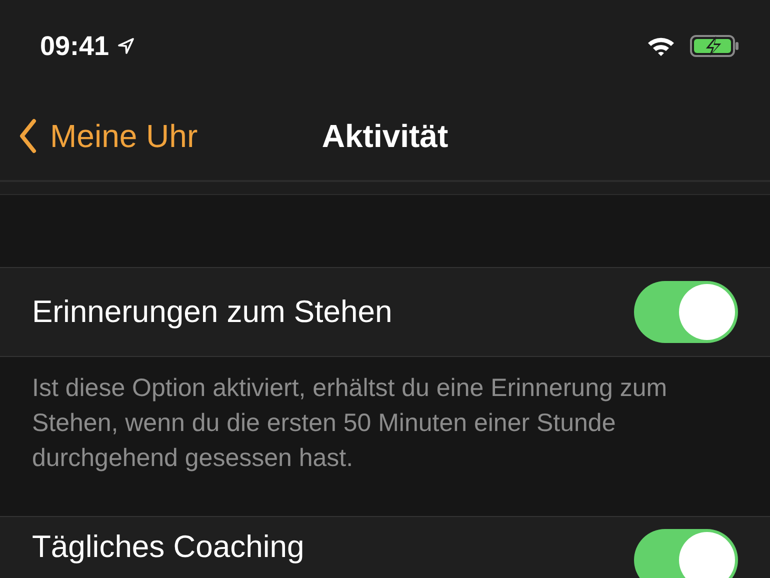  Describe the element at coordinates (350, 423) in the screenshot. I see `setting-description: Ist diese Option aktiviert, erhältst du eine Erinnerung zum Stehen, wenn du die ersten 50 Minuten einer Stunde durchgehend gesessen hast.` at that location.